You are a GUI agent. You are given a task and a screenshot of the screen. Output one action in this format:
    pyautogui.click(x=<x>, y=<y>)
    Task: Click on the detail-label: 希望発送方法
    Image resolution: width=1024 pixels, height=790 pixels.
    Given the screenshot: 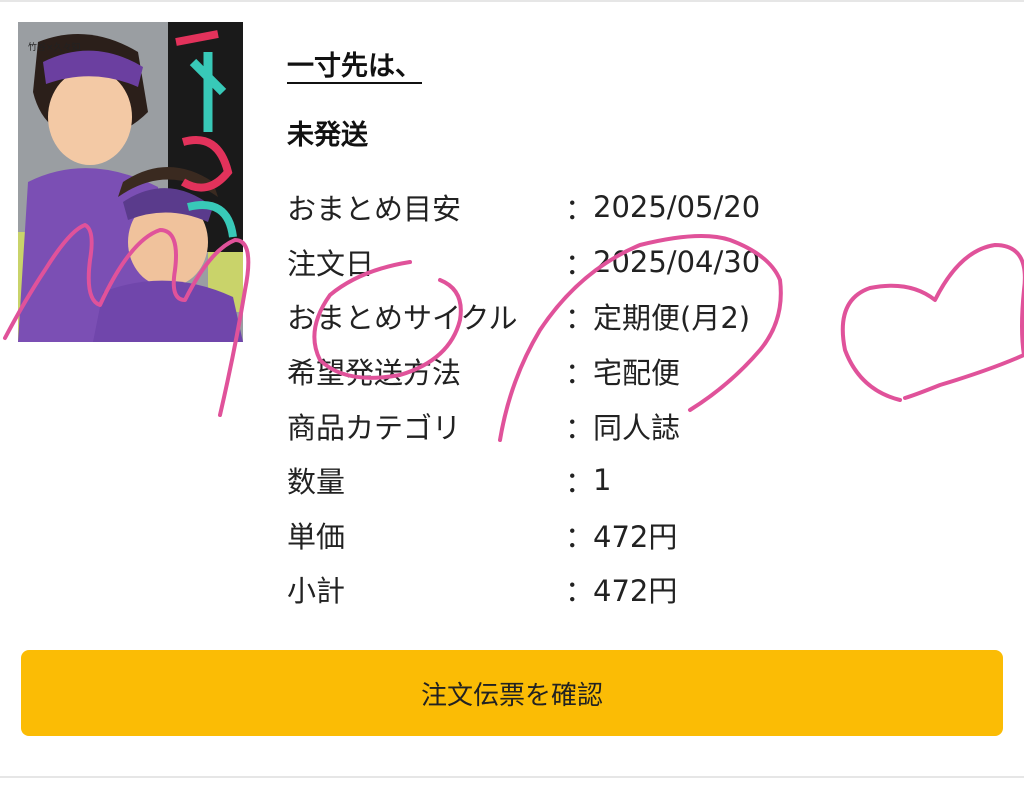 What is the action you would take?
    pyautogui.click(x=374, y=373)
    